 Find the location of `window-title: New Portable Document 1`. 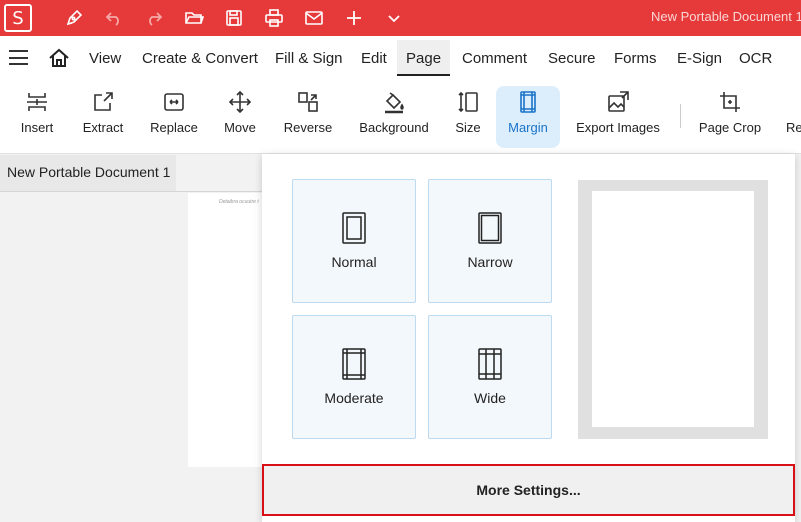

window-title: New Portable Document 1 is located at coordinates (726, 16).